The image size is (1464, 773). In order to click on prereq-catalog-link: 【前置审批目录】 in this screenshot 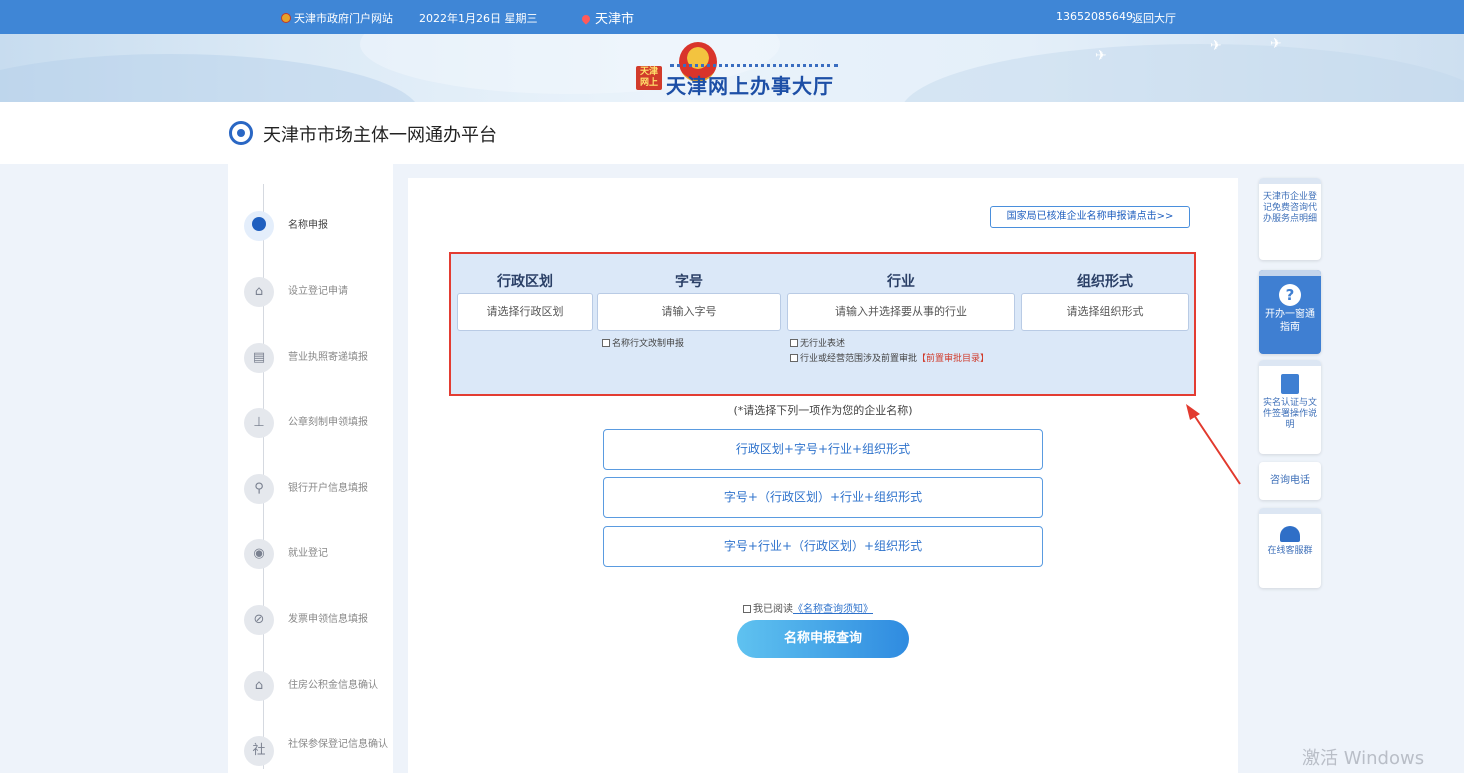, I will do `click(953, 359)`.